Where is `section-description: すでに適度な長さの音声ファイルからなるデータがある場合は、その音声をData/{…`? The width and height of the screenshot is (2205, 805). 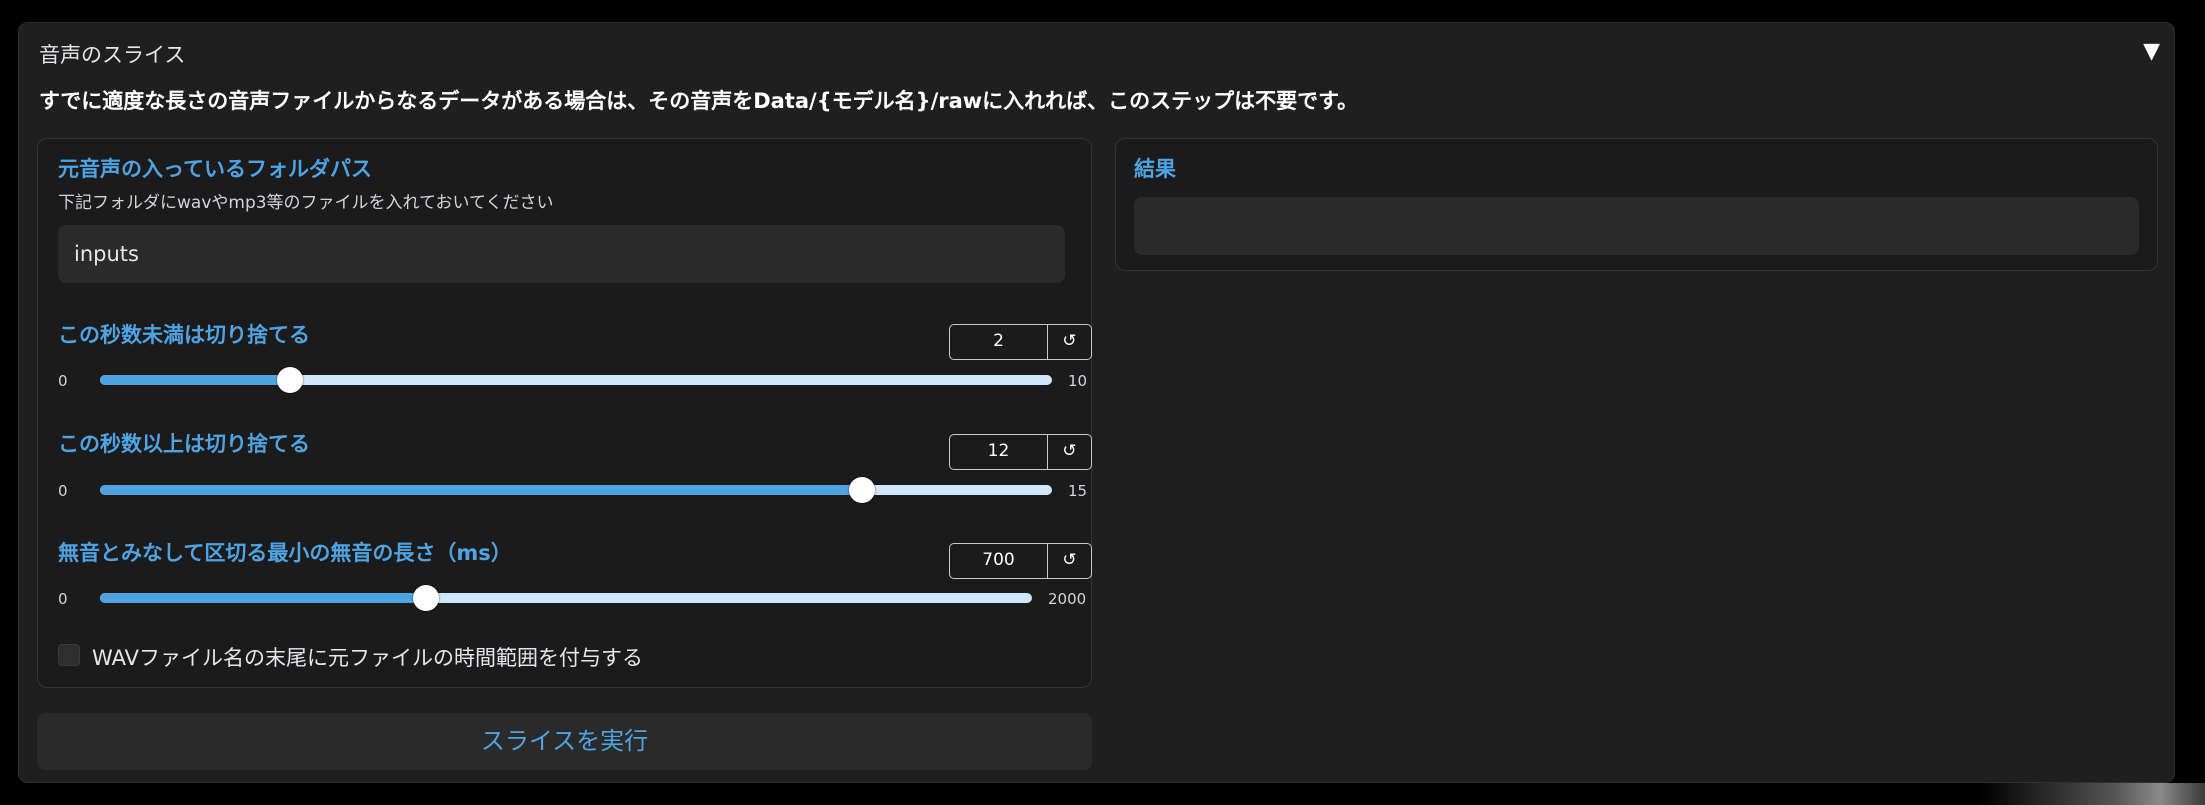 section-description: すでに適度な長さの音声ファイルからなるデータがある場合は、その音声をData/{… is located at coordinates (699, 101).